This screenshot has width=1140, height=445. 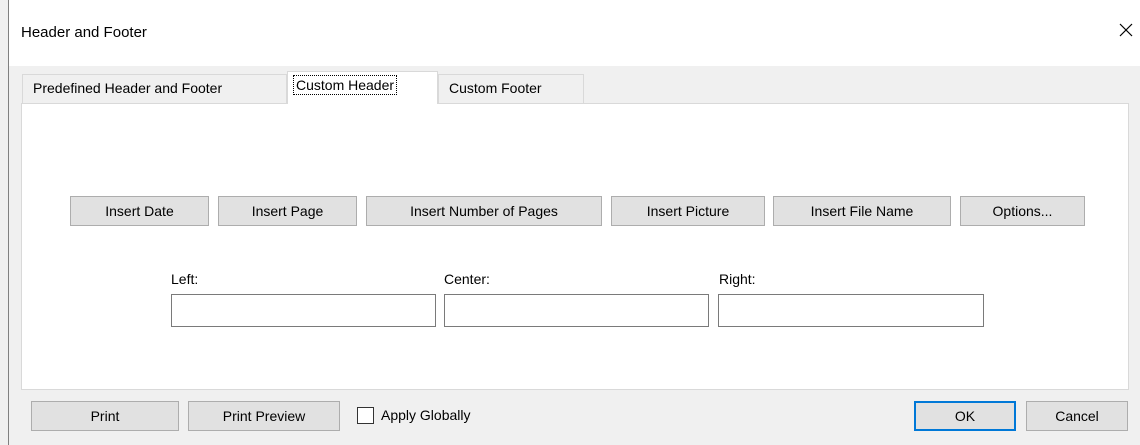 What do you see at coordinates (576, 310) in the screenshot?
I see `center-section-field` at bounding box center [576, 310].